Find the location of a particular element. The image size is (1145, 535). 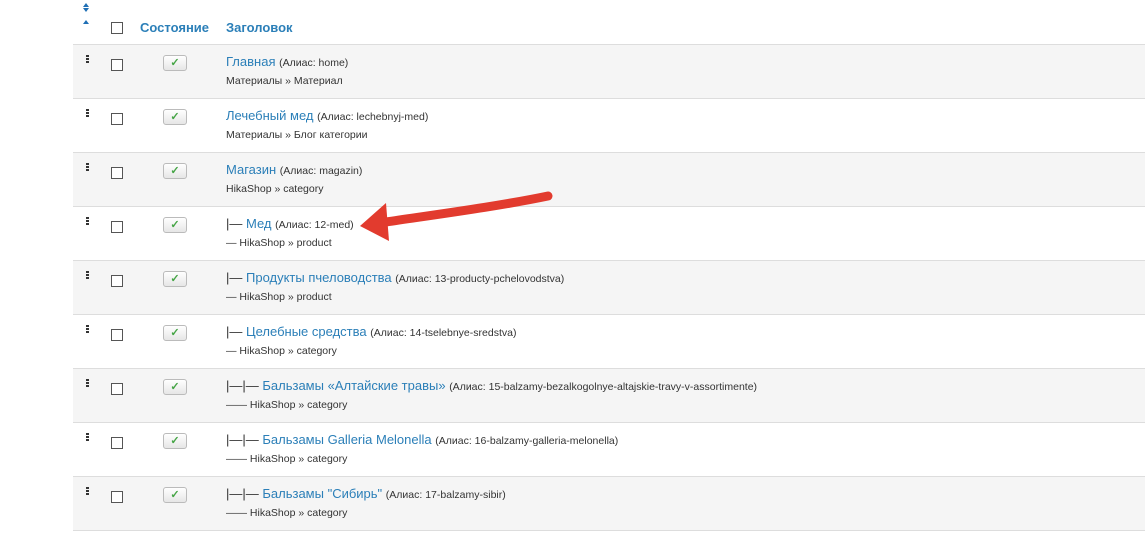

item-title-link: Мед is located at coordinates (259, 223).